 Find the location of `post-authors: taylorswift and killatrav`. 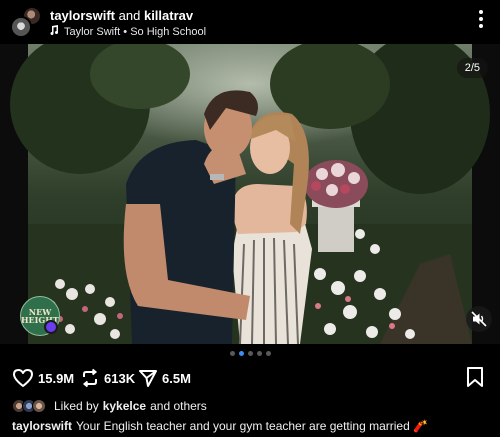

post-authors: taylorswift and killatrav is located at coordinates (121, 16).